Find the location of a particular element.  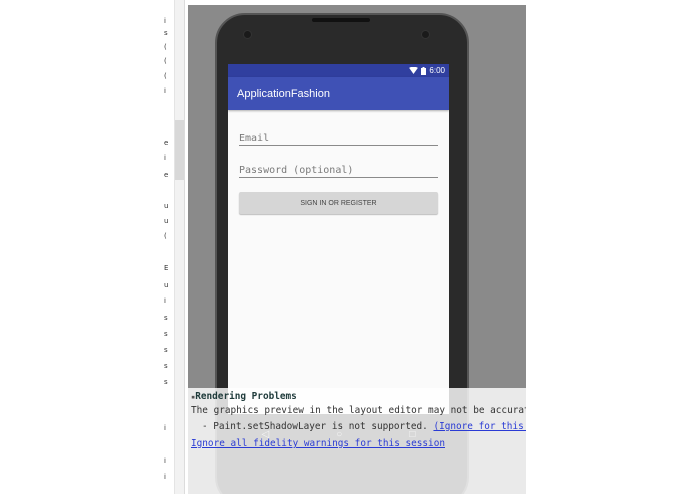

battery-icon is located at coordinates (424, 70).